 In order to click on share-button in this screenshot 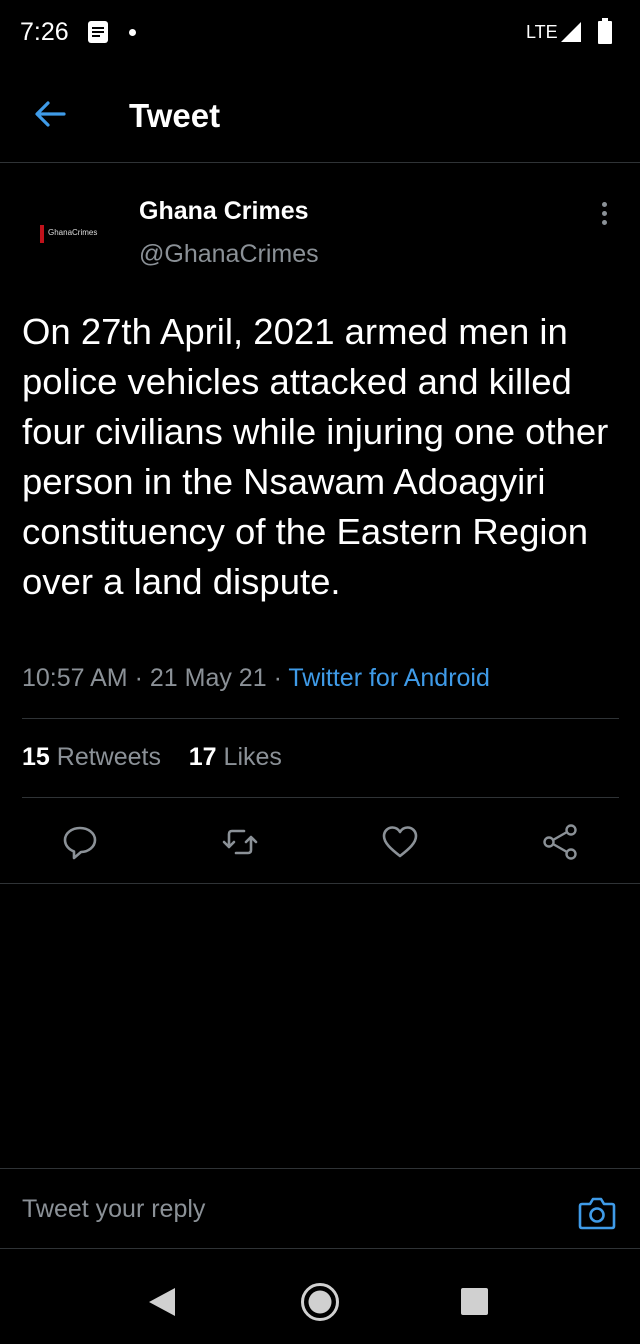, I will do `click(560, 842)`.